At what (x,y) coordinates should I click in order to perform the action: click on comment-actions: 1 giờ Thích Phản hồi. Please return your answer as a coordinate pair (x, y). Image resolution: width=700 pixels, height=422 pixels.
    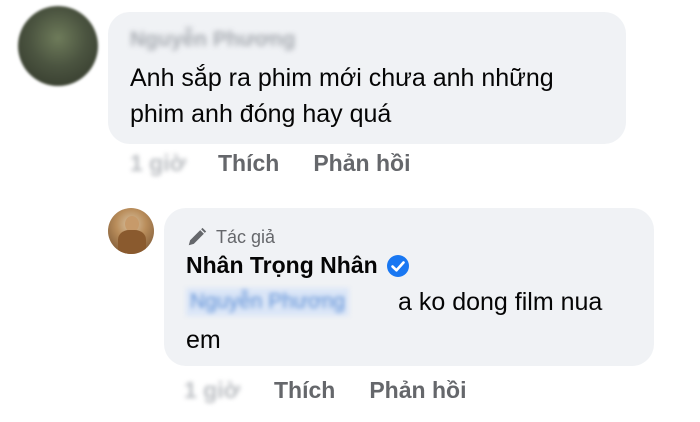
    Looking at the image, I should click on (270, 163).